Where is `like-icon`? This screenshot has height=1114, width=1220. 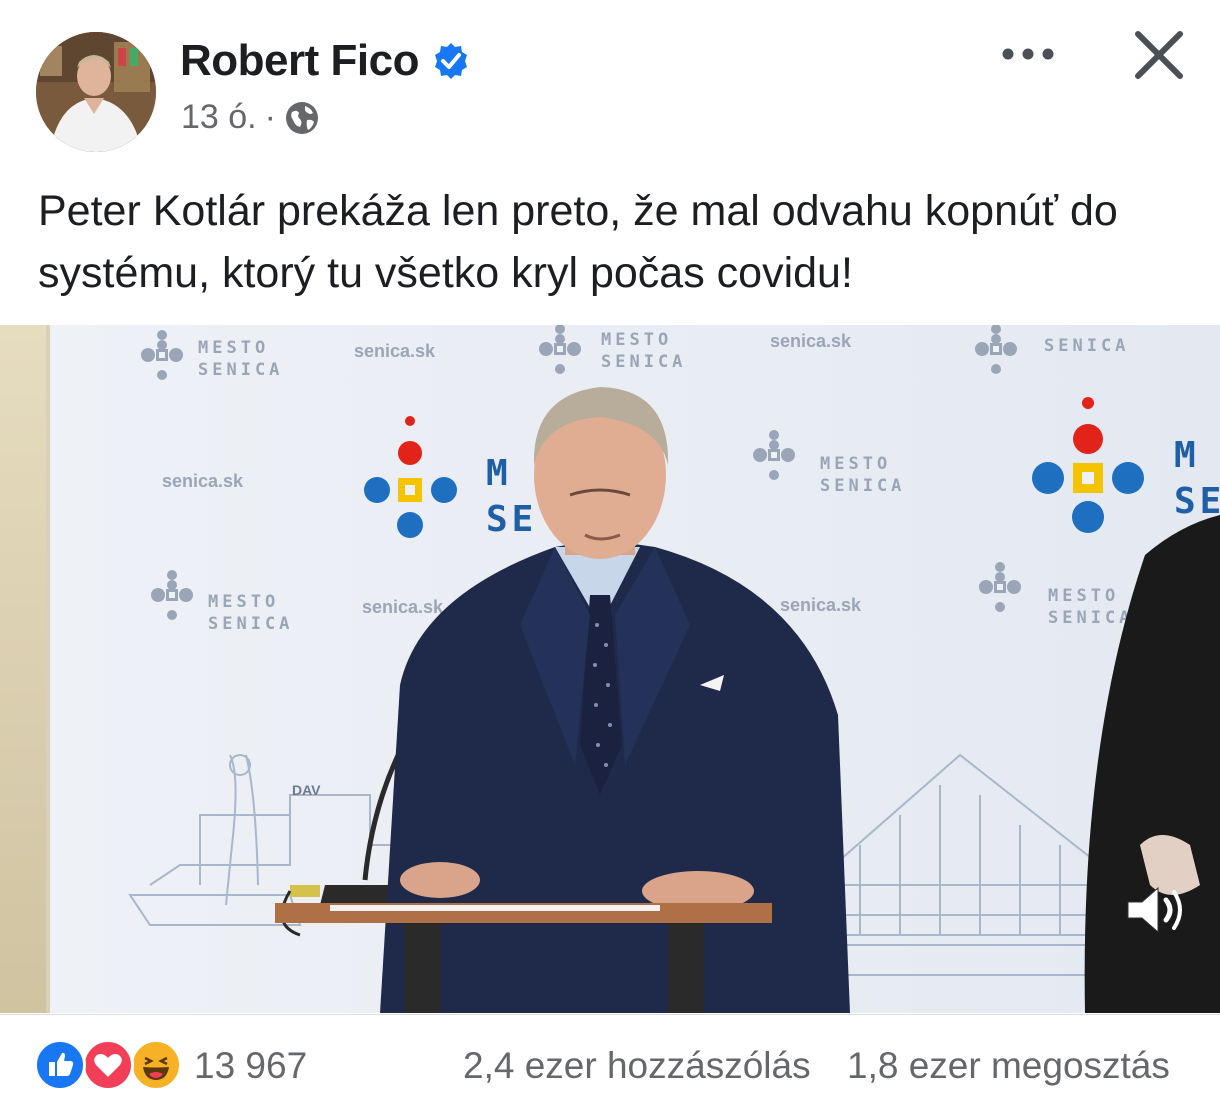
like-icon is located at coordinates (60, 1065).